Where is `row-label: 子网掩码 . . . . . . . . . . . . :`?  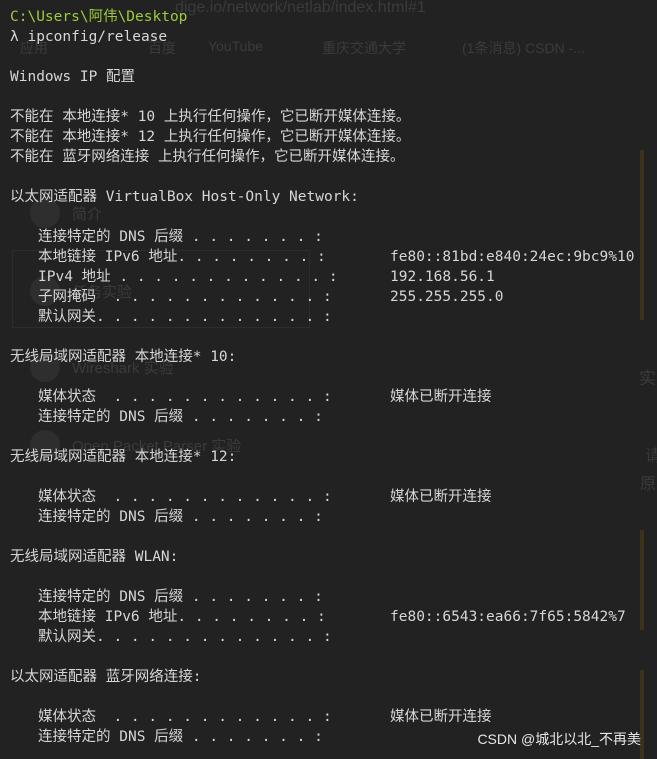 row-label: 子网掩码 . . . . . . . . . . . . : is located at coordinates (185, 297).